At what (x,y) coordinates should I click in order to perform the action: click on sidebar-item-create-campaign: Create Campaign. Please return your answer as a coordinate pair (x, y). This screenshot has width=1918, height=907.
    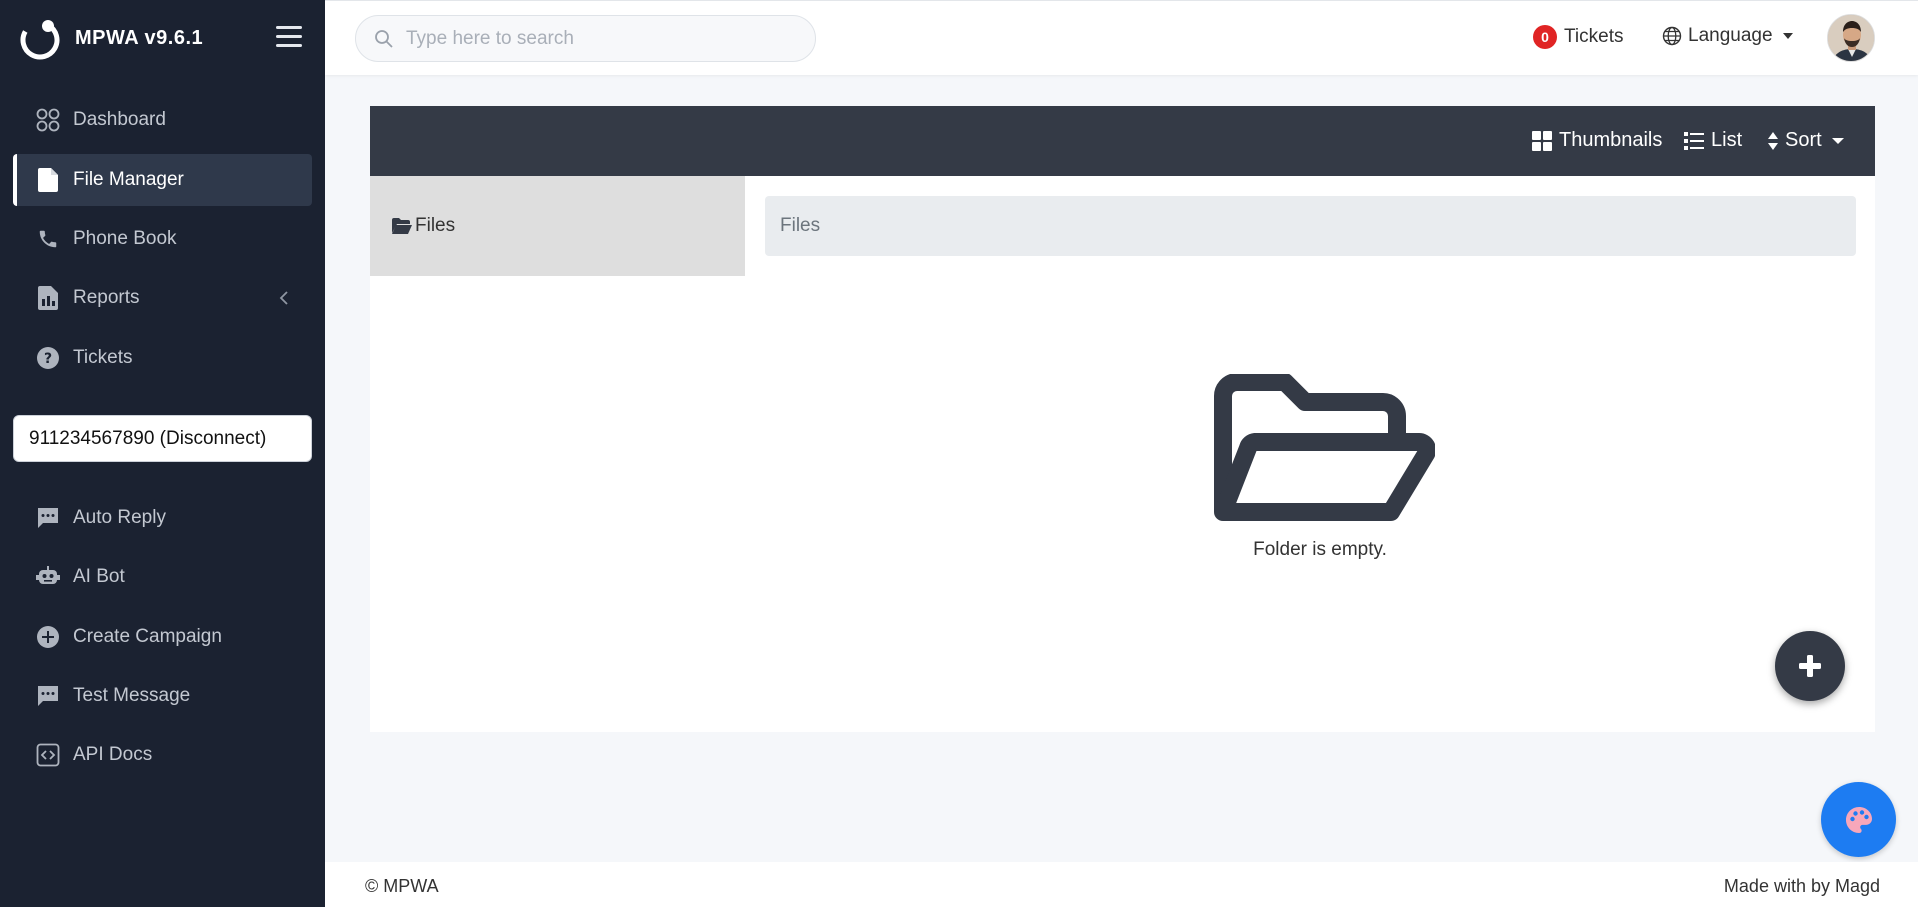
    Looking at the image, I should click on (162, 637).